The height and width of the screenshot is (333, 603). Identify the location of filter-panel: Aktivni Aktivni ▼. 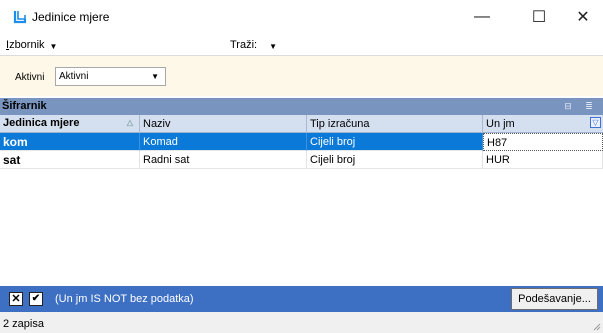
(301, 76).